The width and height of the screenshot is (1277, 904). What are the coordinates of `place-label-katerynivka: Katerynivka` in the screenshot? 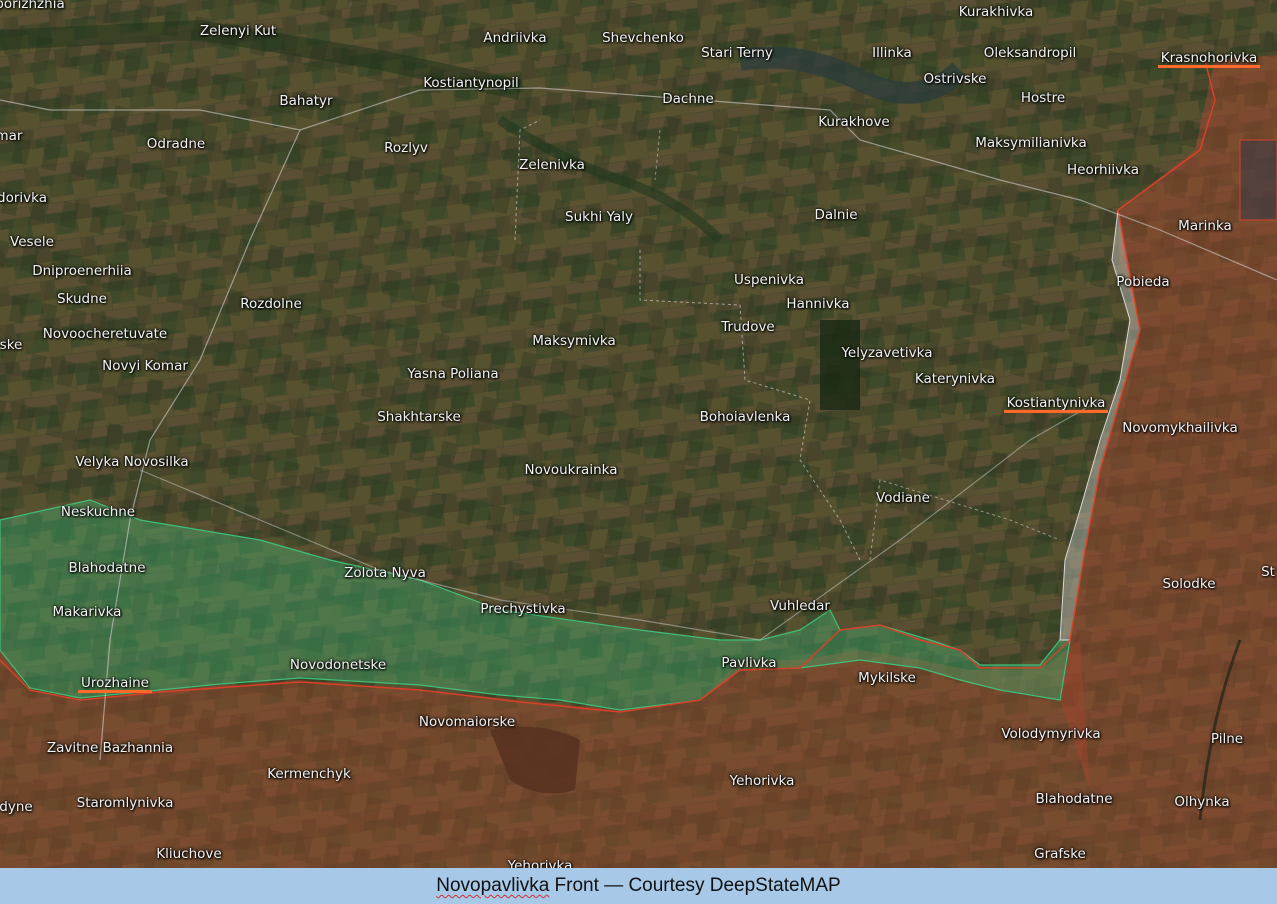 It's located at (955, 379).